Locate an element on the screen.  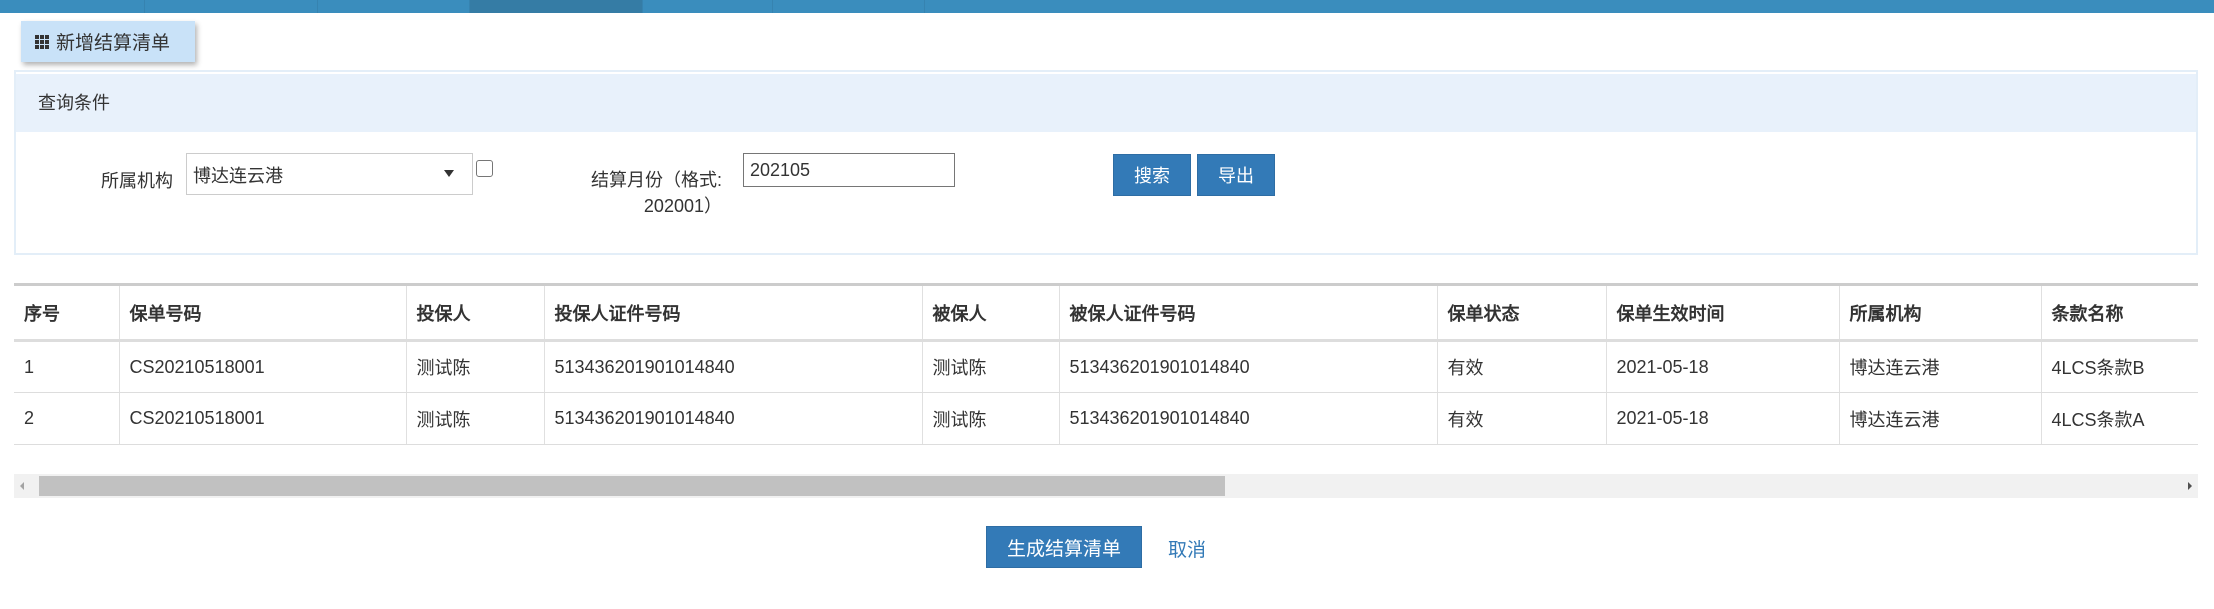
col-header: 保单状态 is located at coordinates (1521, 312).